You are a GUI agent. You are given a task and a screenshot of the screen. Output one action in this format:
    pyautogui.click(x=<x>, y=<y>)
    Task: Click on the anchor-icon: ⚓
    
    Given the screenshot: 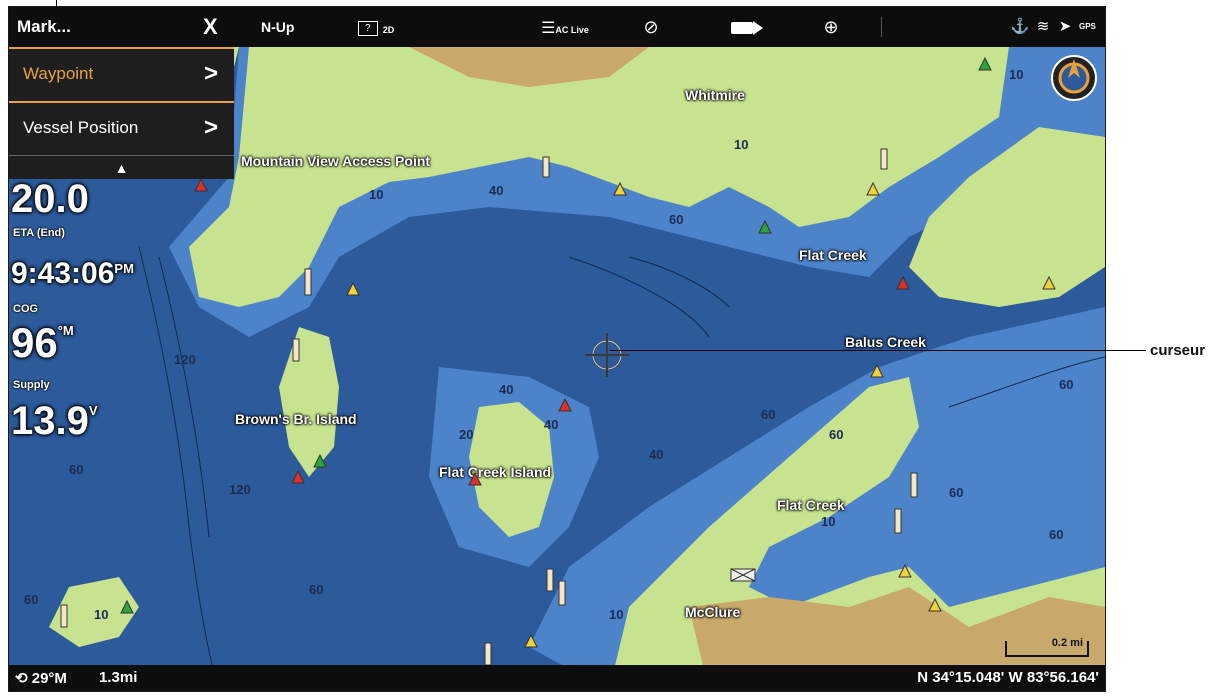 What is the action you would take?
    pyautogui.click(x=1020, y=26)
    